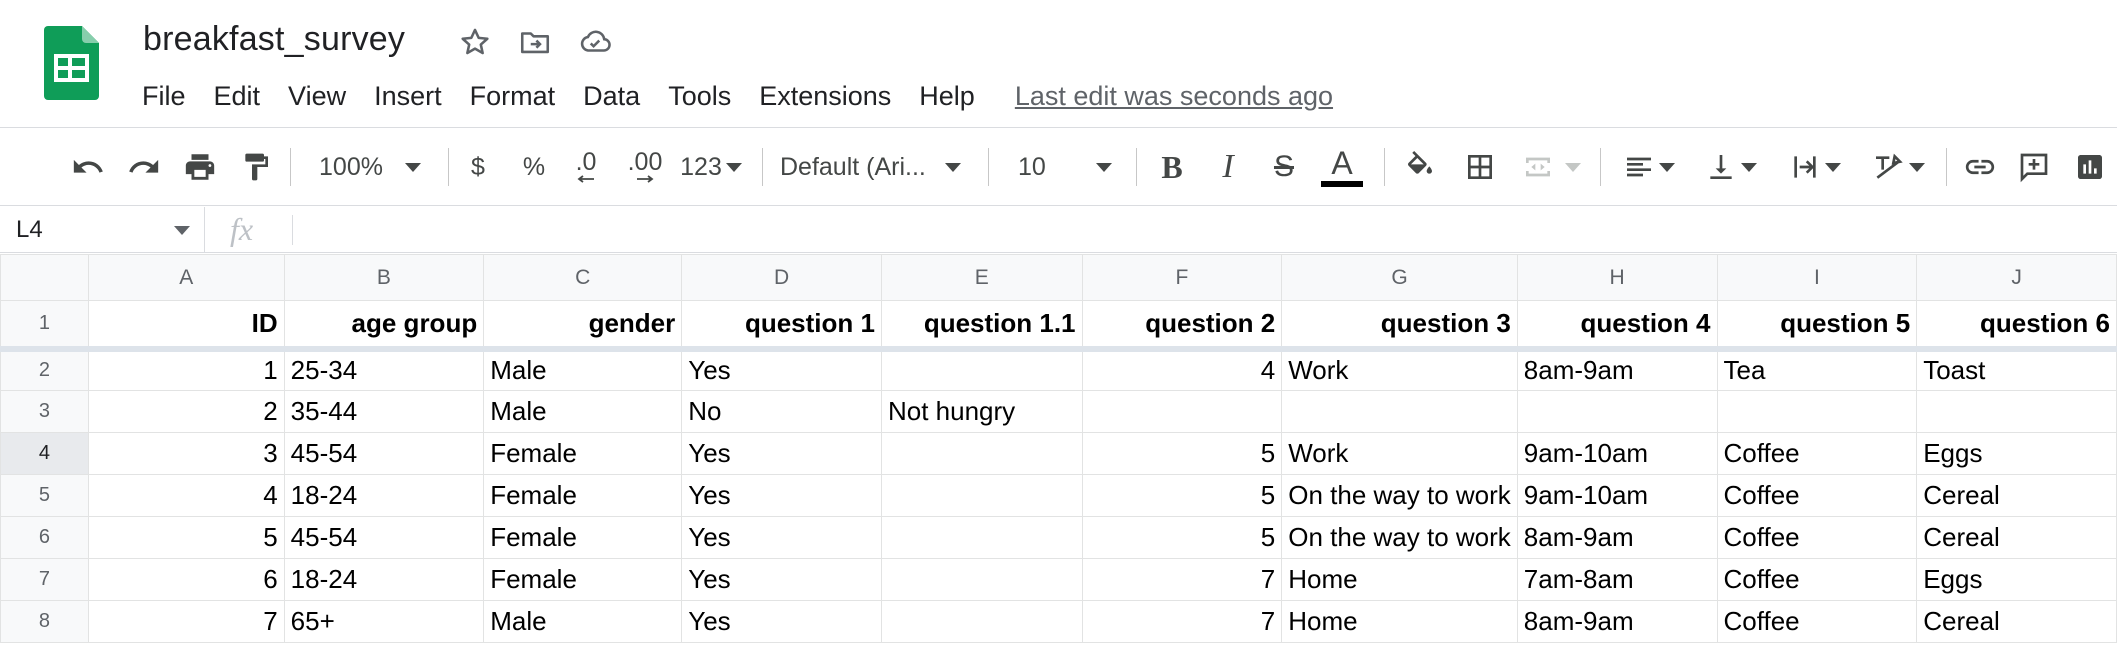 The image size is (2117, 646). Describe the element at coordinates (586, 167) in the screenshot. I see `decrease-decimal-button: .0` at that location.